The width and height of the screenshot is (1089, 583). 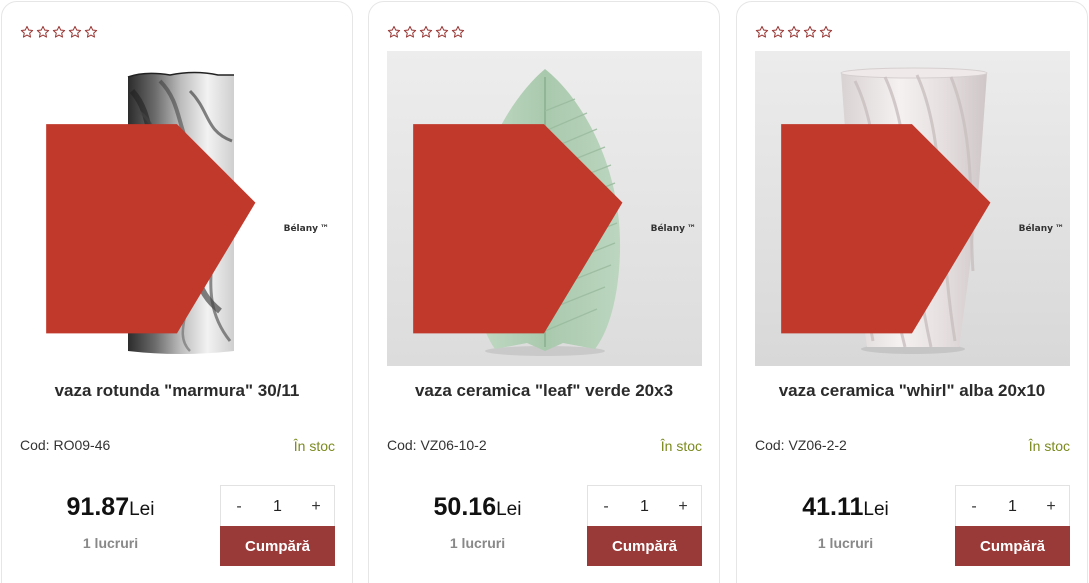 What do you see at coordinates (65, 445) in the screenshot?
I see `product-code: Cod: RO09-46` at bounding box center [65, 445].